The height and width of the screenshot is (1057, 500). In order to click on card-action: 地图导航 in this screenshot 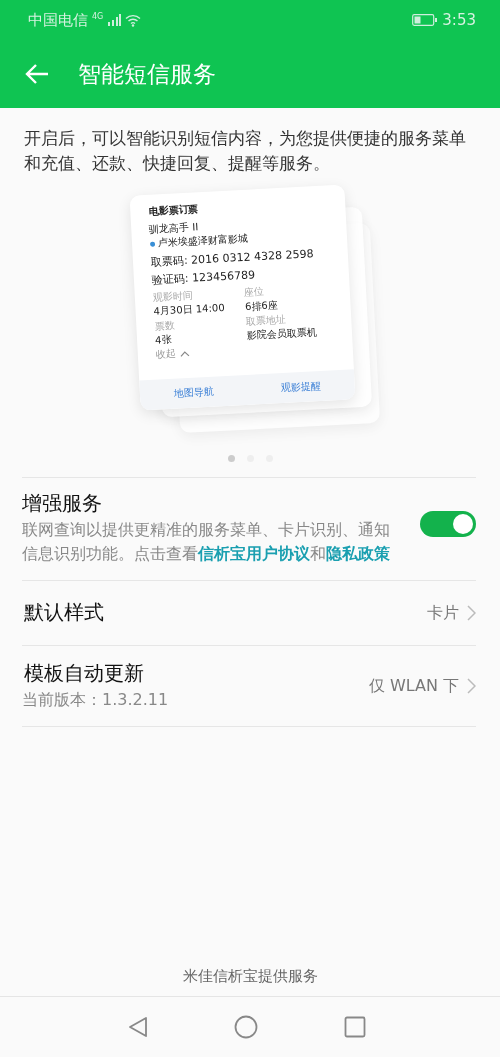, I will do `click(193, 392)`.